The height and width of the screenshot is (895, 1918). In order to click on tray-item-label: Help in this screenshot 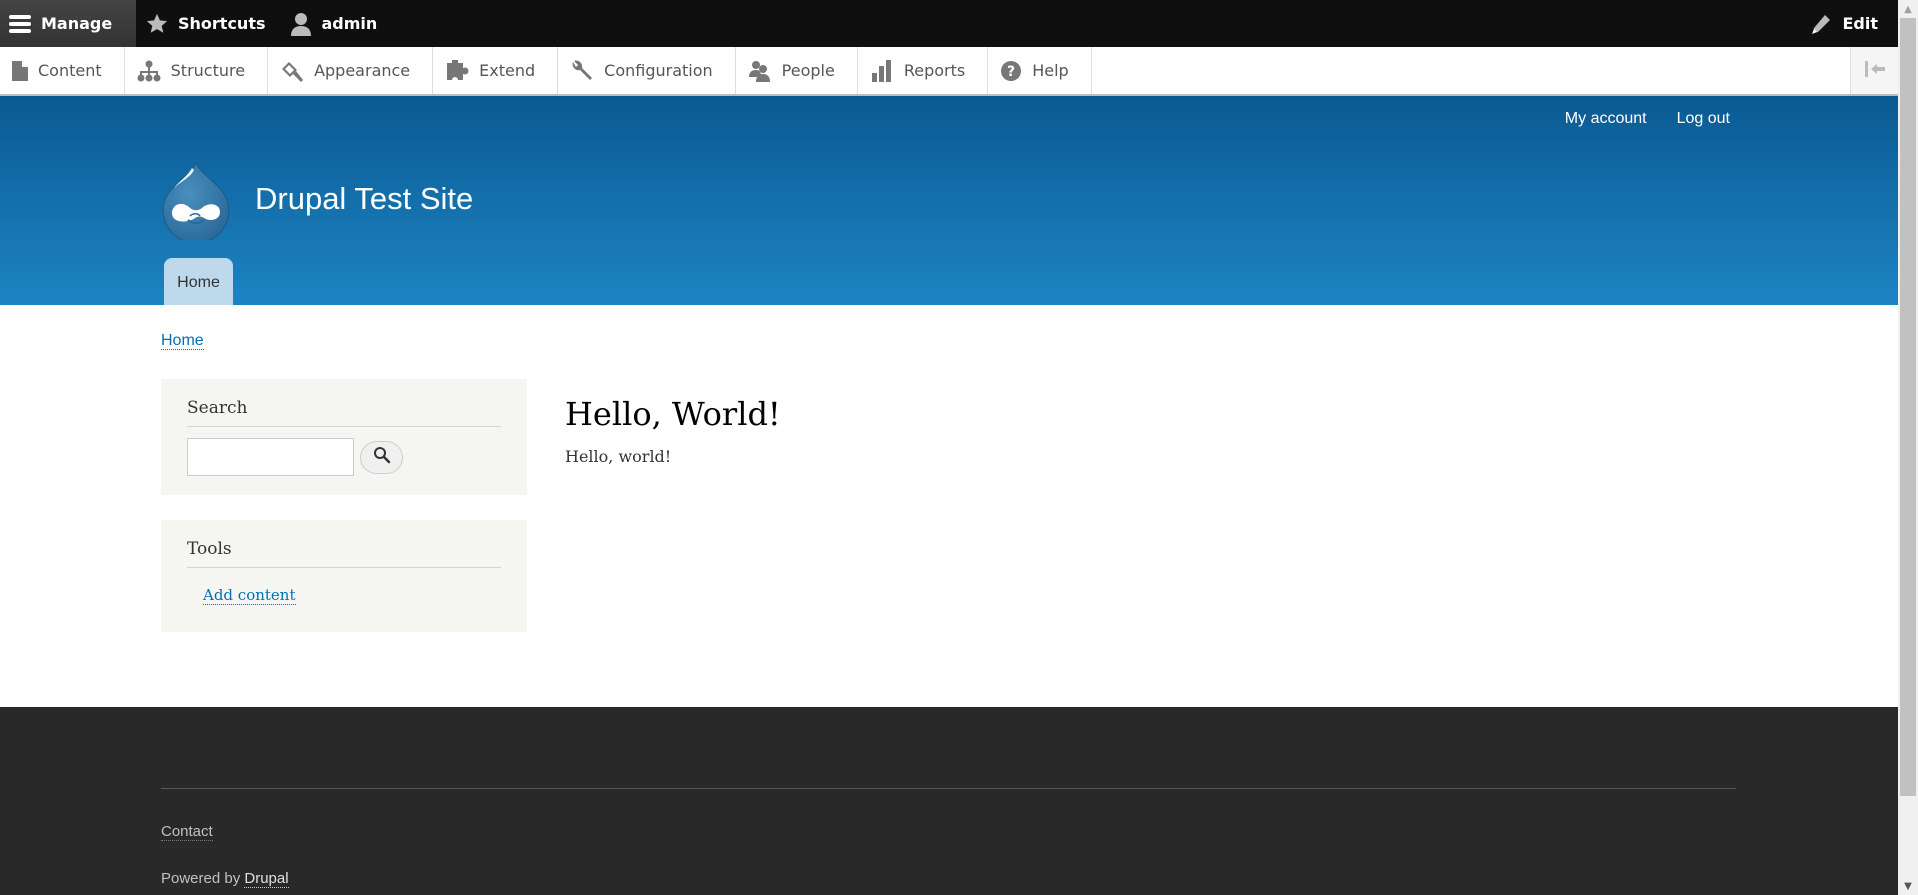, I will do `click(1050, 70)`.